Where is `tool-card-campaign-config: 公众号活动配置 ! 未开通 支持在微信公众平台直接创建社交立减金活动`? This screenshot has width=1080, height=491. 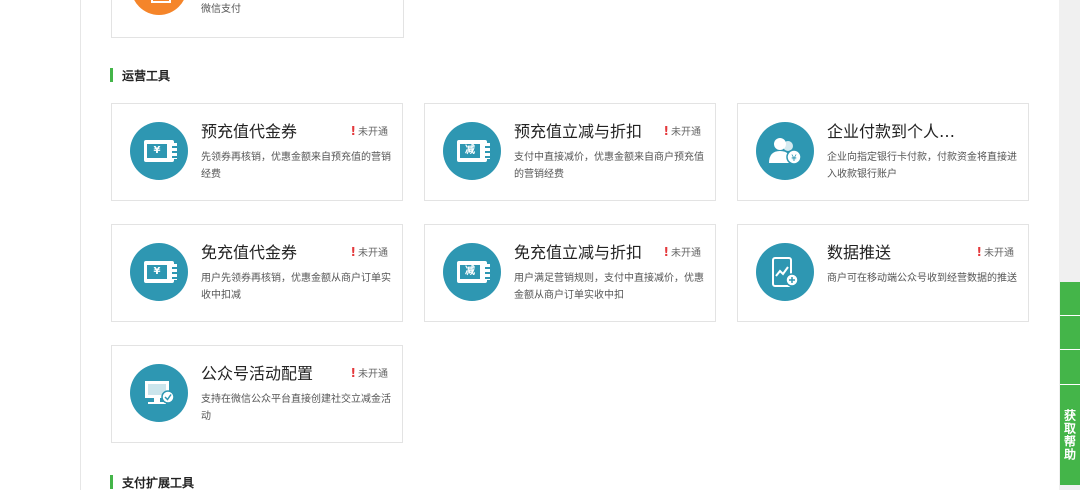
tool-card-campaign-config: 公众号活动配置 ! 未开通 支持在微信公众平台直接创建社交立减金活动 is located at coordinates (257, 394).